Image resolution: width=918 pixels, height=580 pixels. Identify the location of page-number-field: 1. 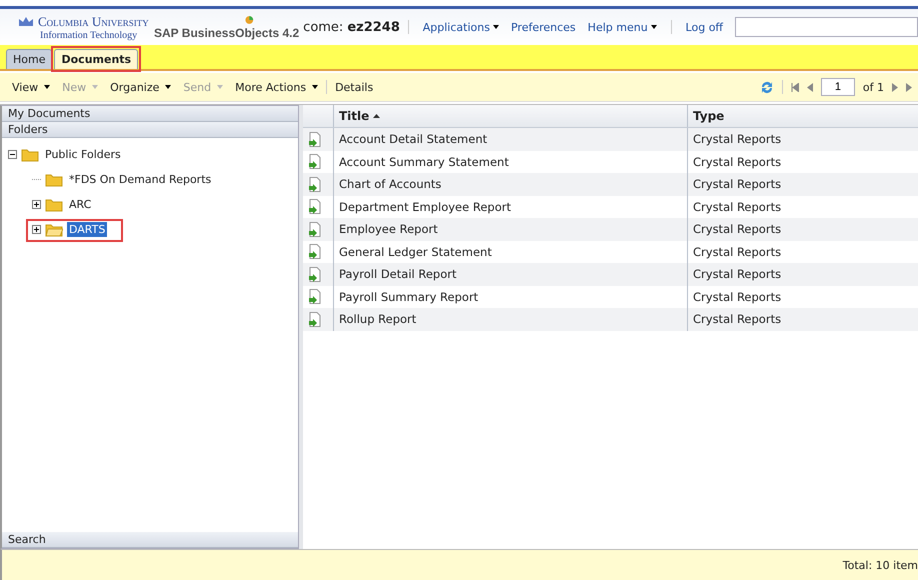
(837, 87).